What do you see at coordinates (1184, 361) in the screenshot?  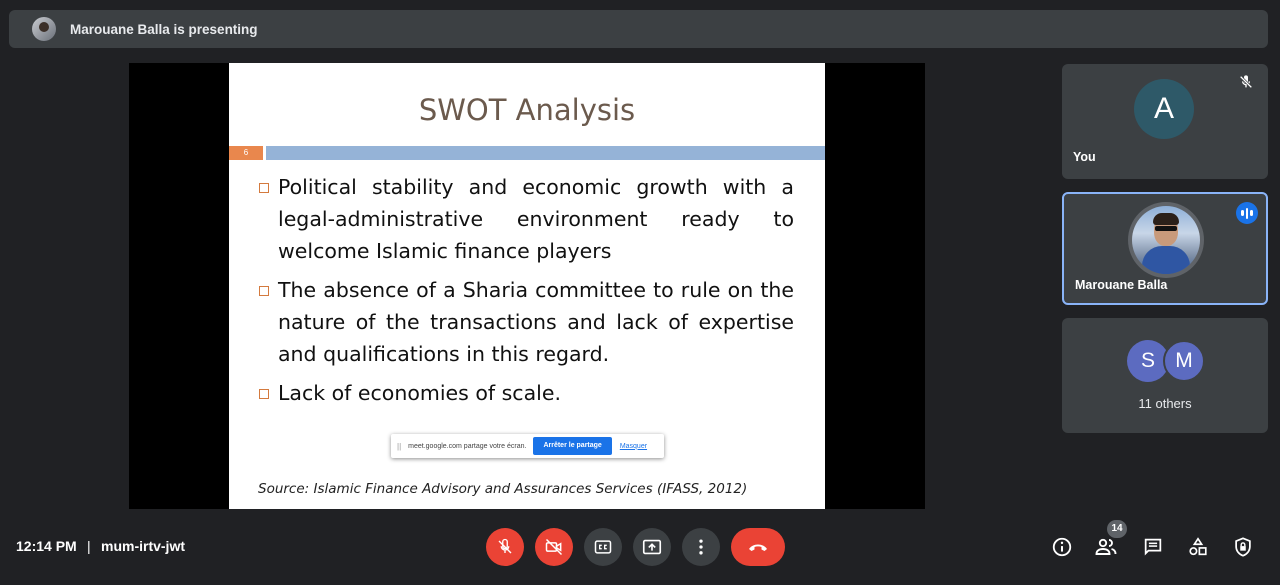 I see `avatar: M` at bounding box center [1184, 361].